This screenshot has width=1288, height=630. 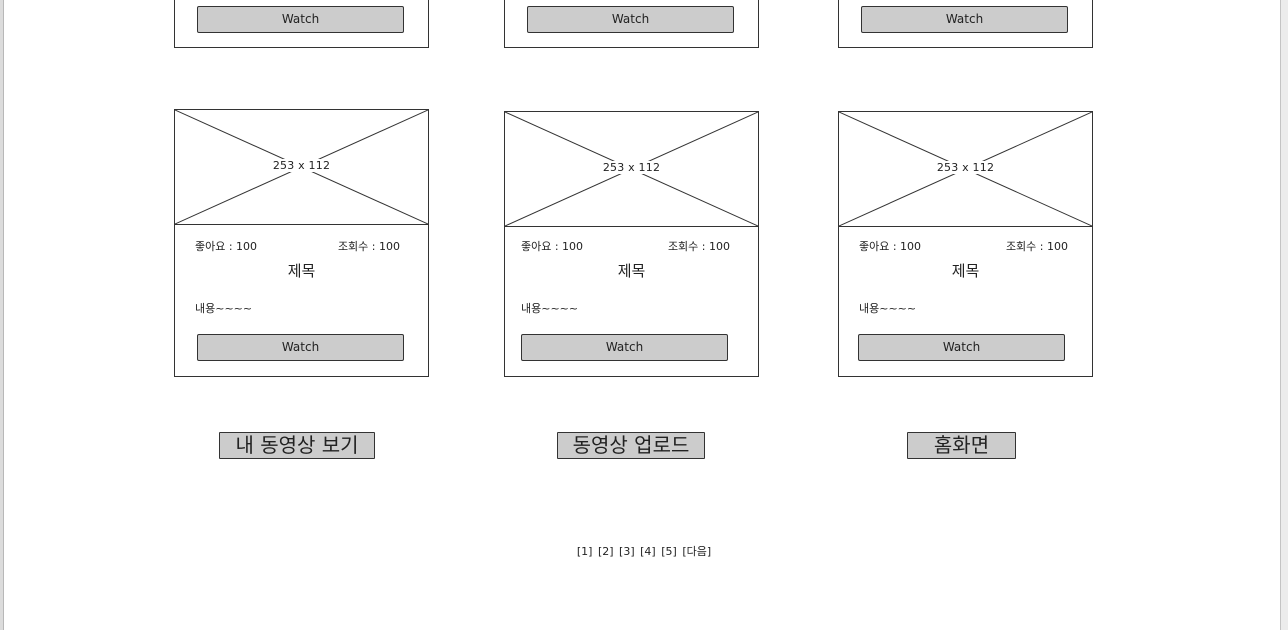 I want to click on my-videos-button: 내 동영상 보기, so click(x=297, y=445).